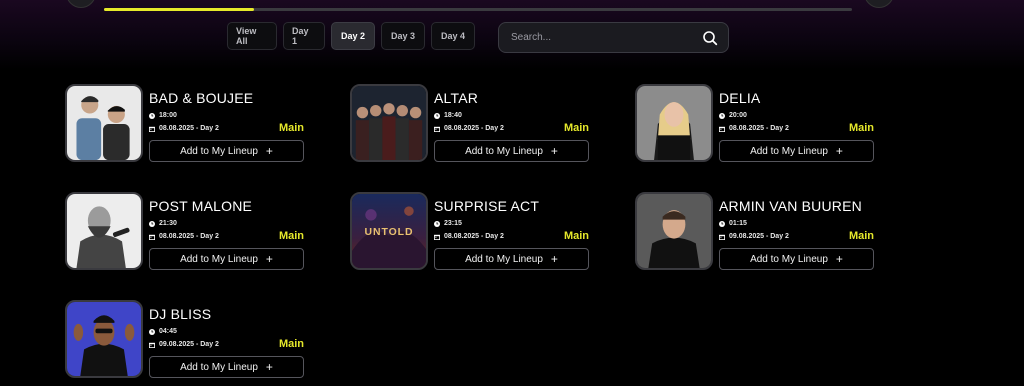 This screenshot has width=1024, height=386. Describe the element at coordinates (710, 38) in the screenshot. I see `search-icon` at that location.